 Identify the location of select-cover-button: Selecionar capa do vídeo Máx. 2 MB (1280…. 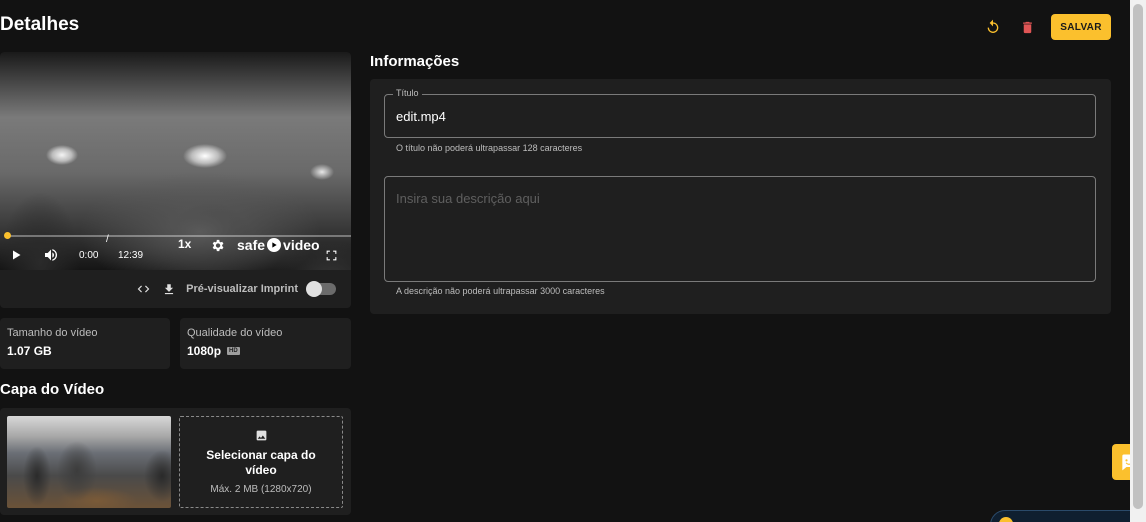
(261, 462).